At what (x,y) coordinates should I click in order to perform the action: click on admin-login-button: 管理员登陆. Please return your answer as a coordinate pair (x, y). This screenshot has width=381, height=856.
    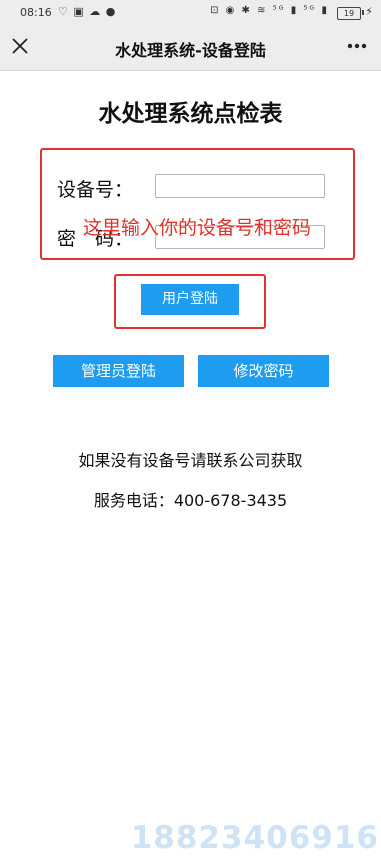
    Looking at the image, I should click on (118, 371).